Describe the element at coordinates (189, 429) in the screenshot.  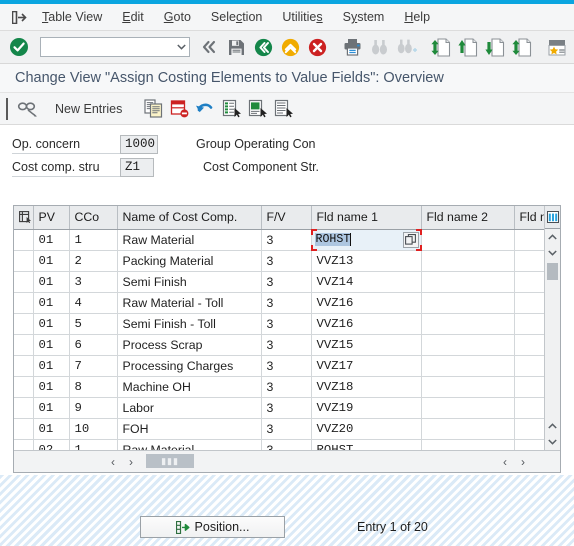
I see `cell-name: FOH` at that location.